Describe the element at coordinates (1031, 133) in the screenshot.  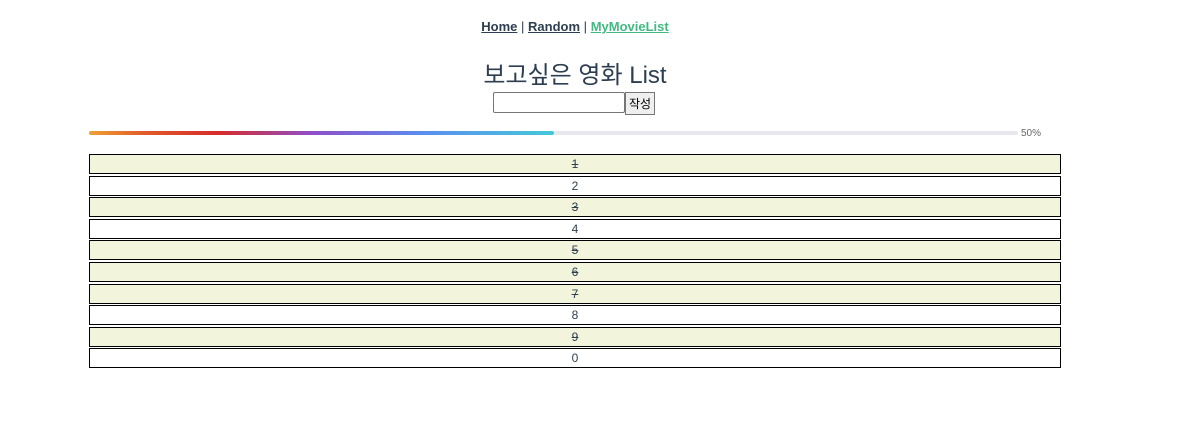
I see `progress-percent-label: 50%` at that location.